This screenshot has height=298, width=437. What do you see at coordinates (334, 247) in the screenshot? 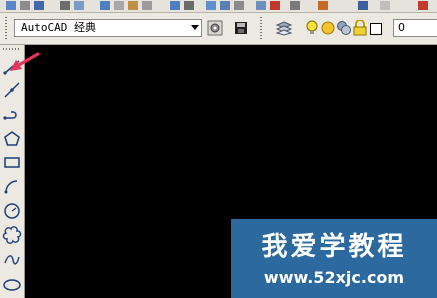
I see `watermark-title: 我爱学教程` at bounding box center [334, 247].